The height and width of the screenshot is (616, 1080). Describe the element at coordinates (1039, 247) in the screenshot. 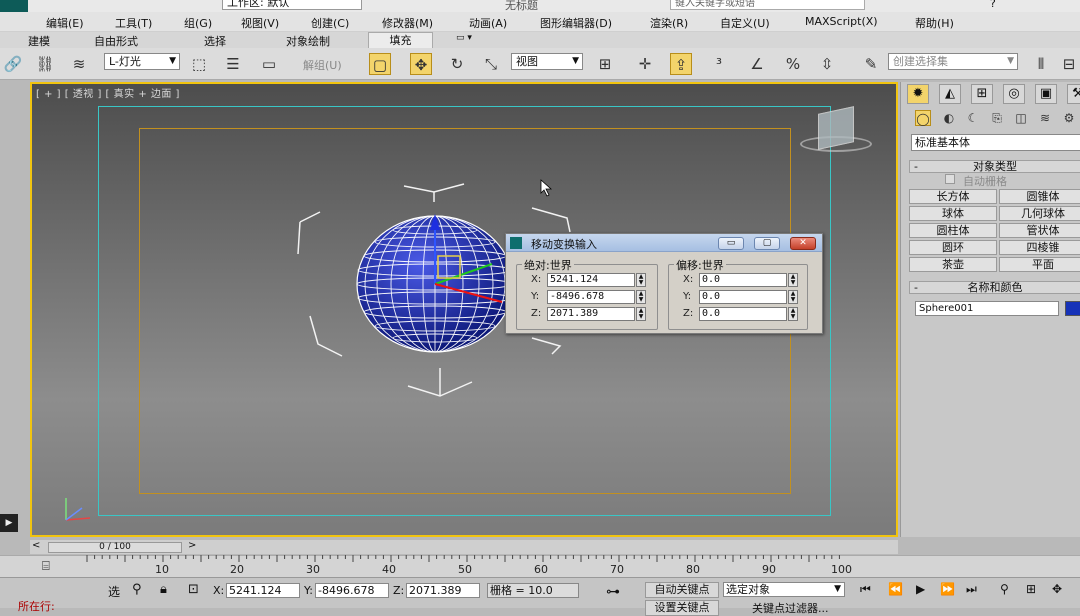

I see `pyramid-button: 四棱锥` at that location.